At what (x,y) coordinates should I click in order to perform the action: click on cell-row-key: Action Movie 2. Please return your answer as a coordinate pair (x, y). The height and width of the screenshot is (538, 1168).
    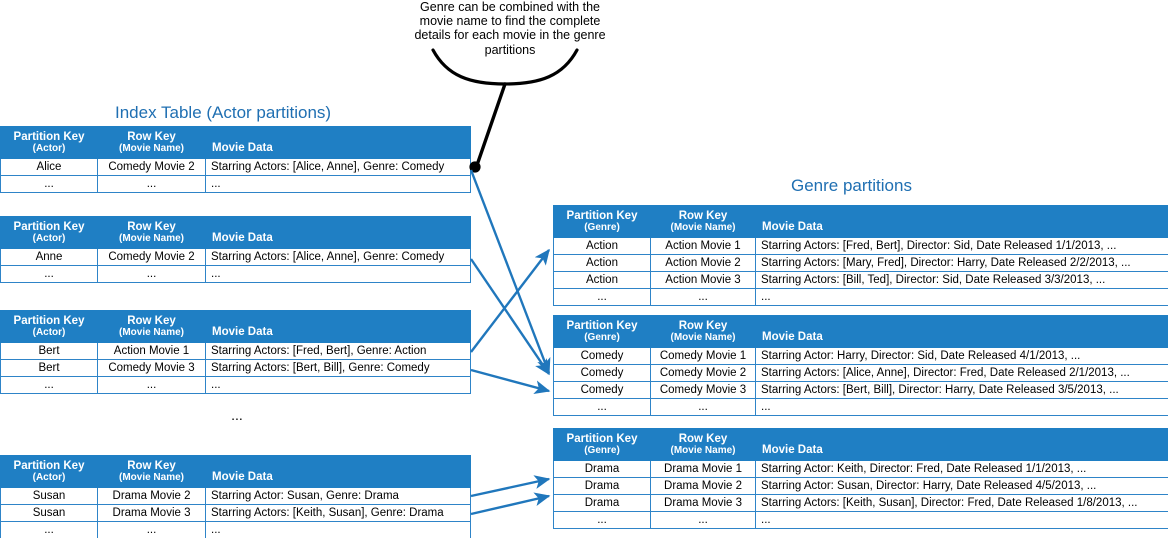
    Looking at the image, I should click on (703, 263).